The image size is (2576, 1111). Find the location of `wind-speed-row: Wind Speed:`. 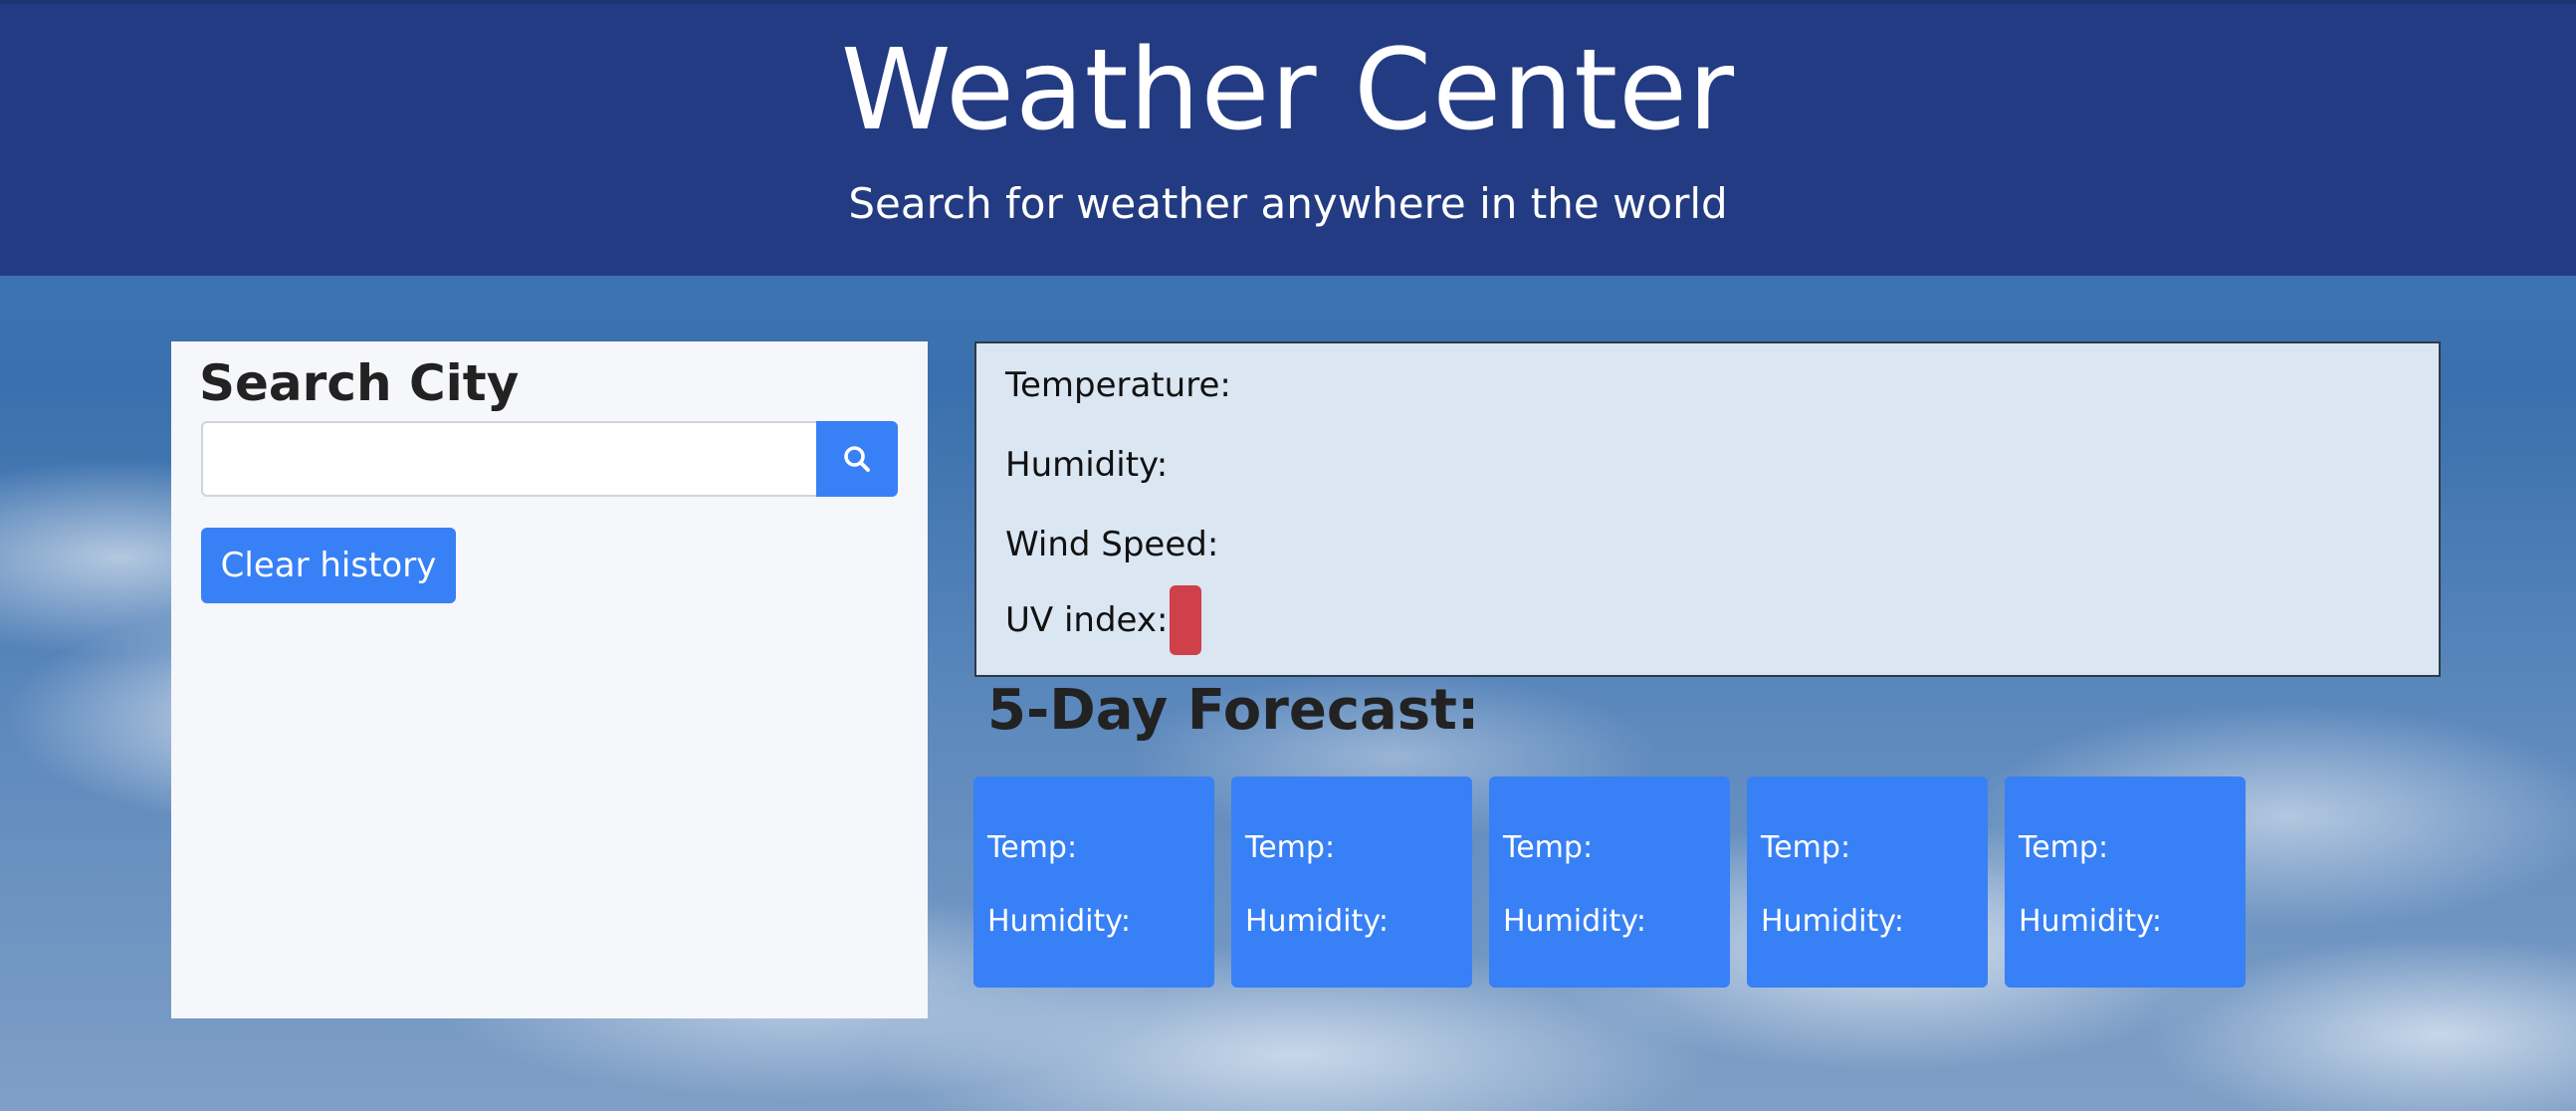

wind-speed-row: Wind Speed: is located at coordinates (1111, 544).